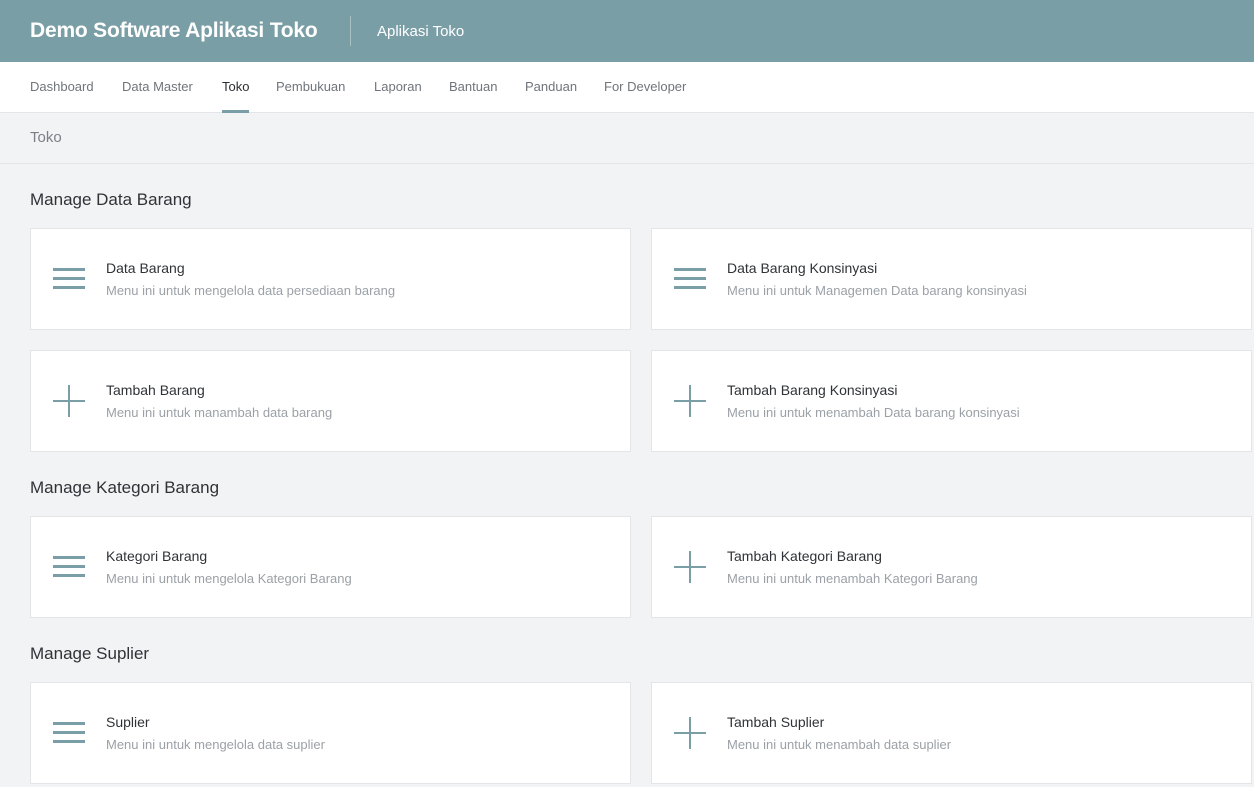  I want to click on card-title: Tambah Suplier, so click(776, 722).